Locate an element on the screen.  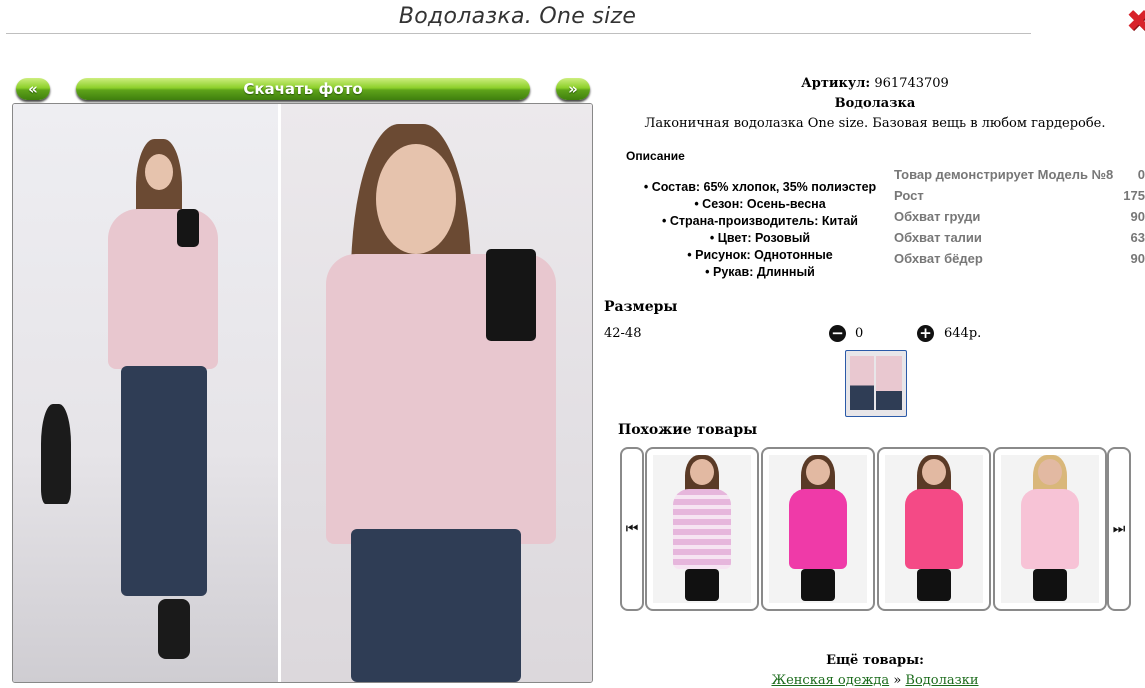
model-row: Товар демонстрирует Модель №8 0 is located at coordinates (1019, 174).